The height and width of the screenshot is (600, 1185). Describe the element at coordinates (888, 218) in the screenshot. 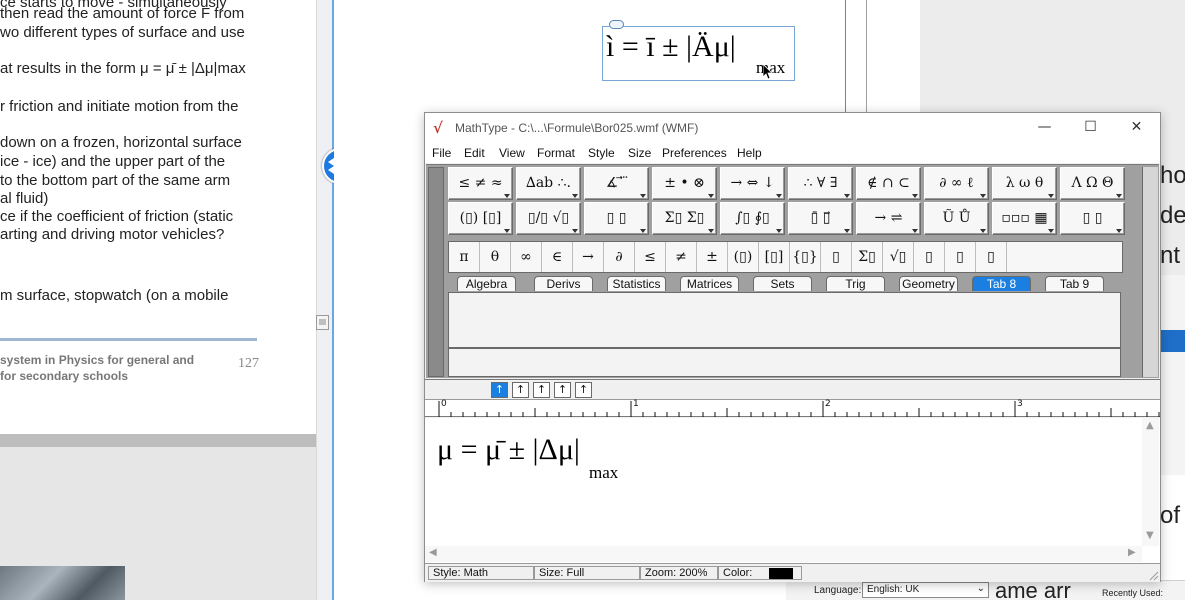

I see `palette-labeled-arrows-button: → ⇌` at that location.